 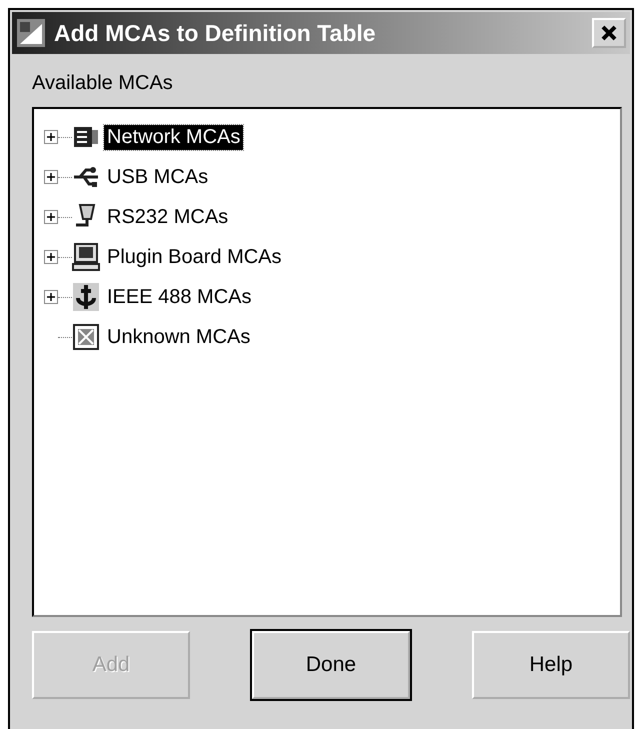 I want to click on anchor-icon, so click(x=86, y=297).